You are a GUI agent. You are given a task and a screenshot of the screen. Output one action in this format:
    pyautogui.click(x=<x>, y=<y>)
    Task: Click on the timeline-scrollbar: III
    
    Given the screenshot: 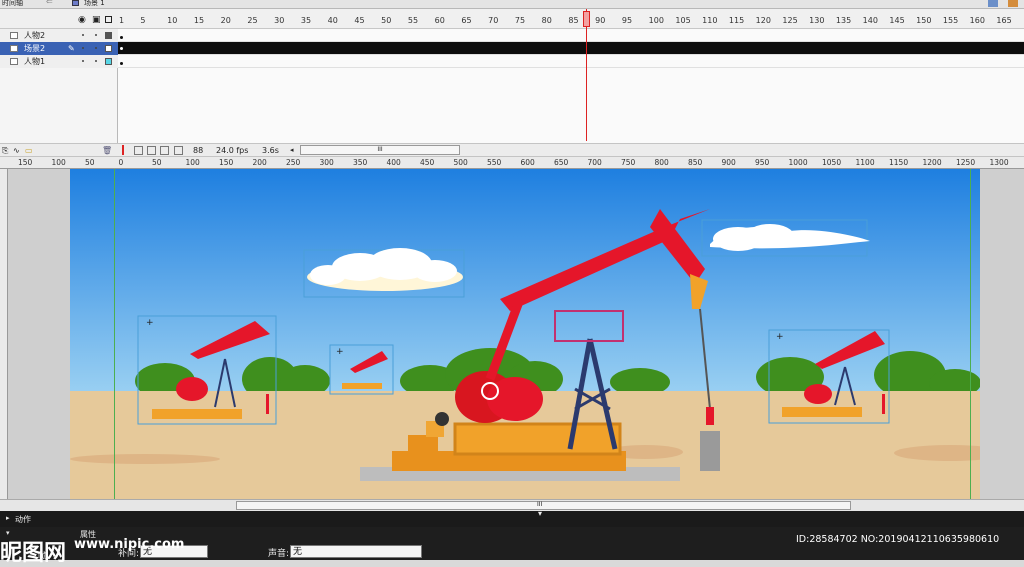 What is the action you would take?
    pyautogui.click(x=380, y=150)
    